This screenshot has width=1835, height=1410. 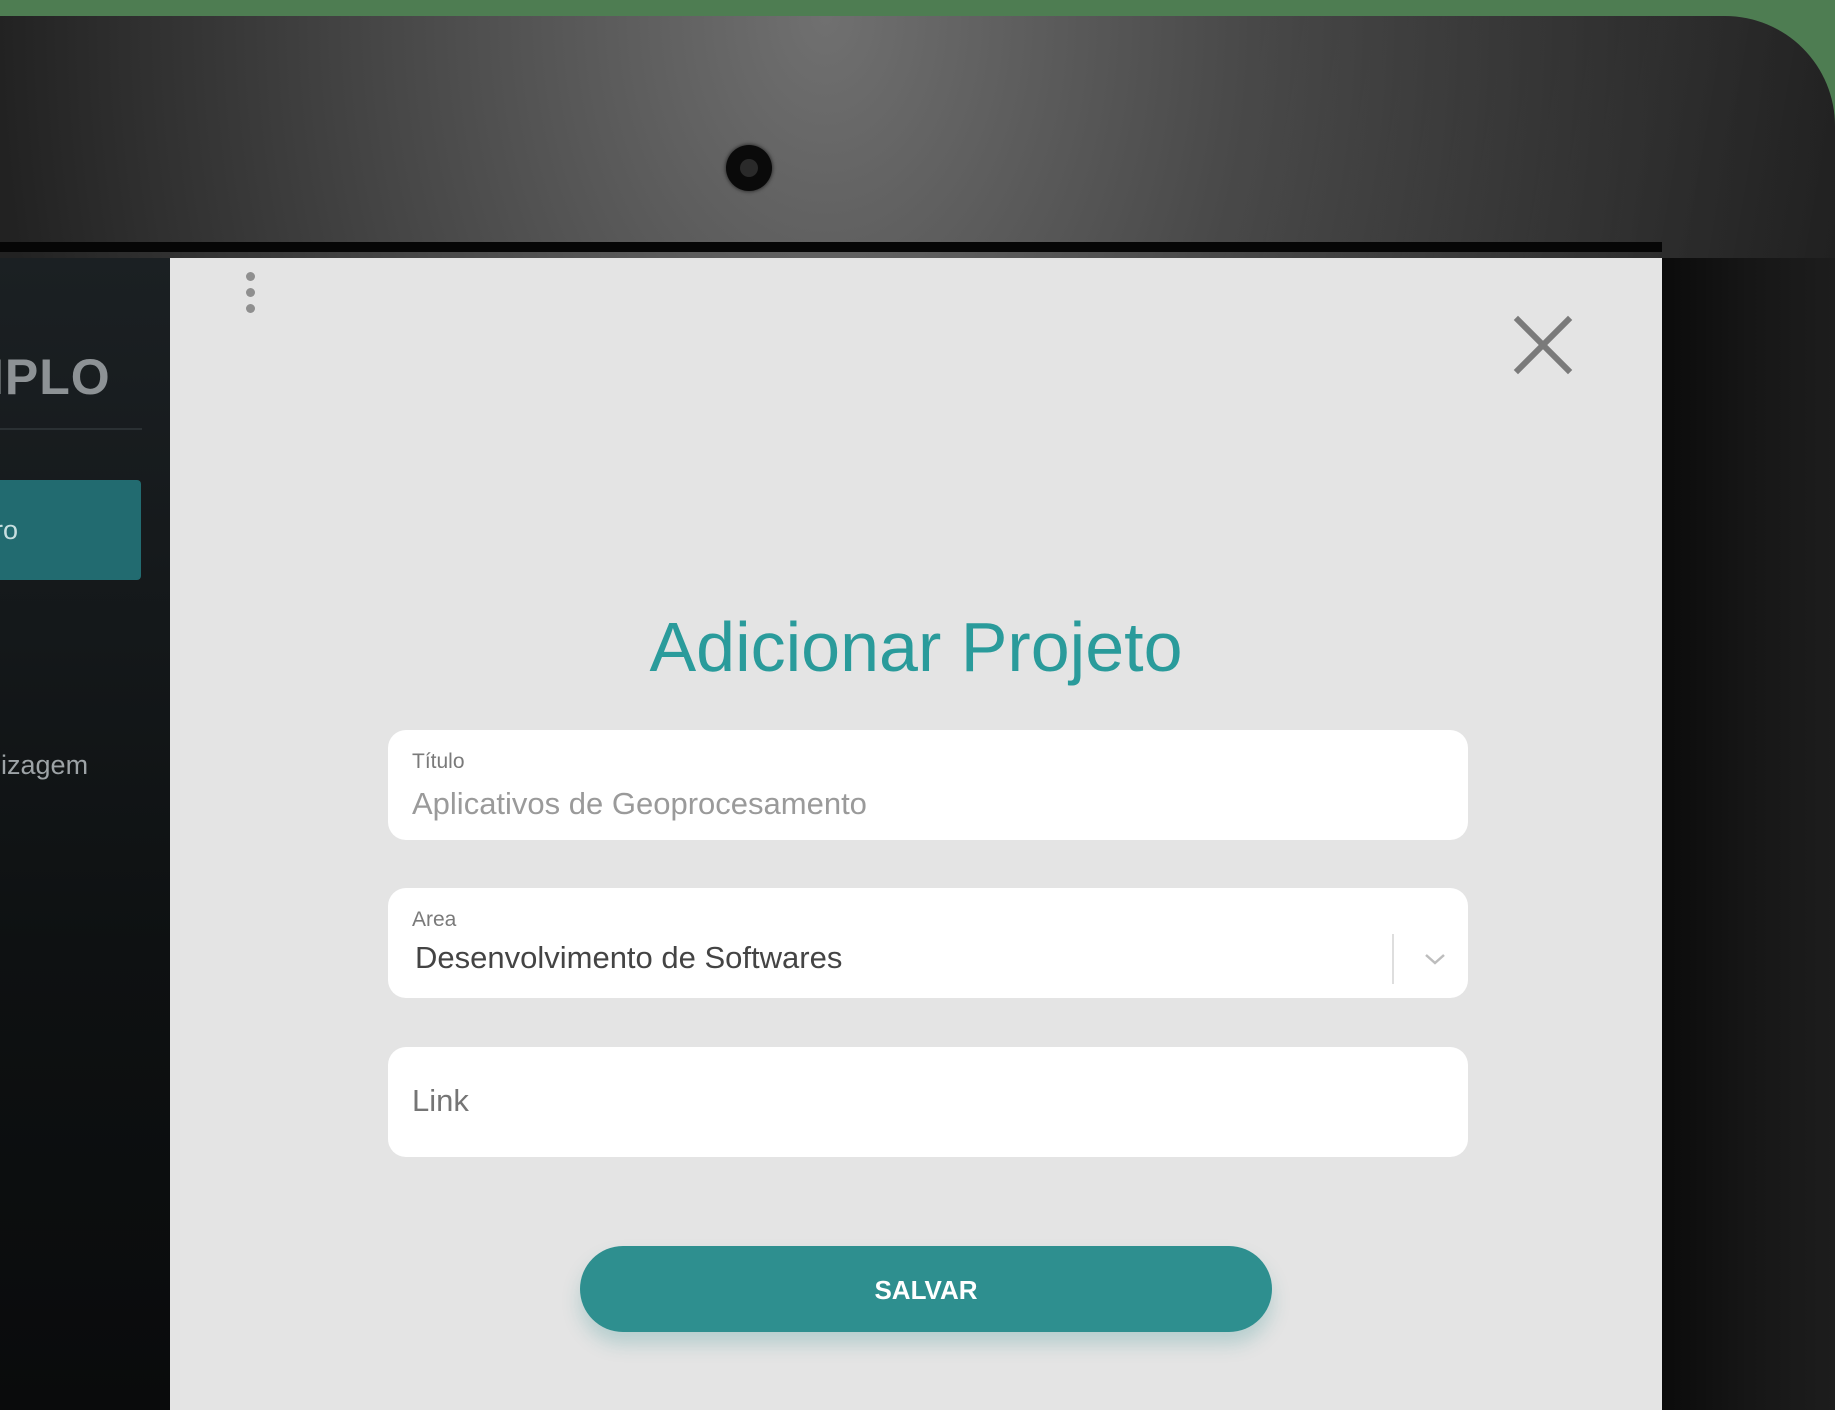 I want to click on titulo-label: Título, so click(x=438, y=761).